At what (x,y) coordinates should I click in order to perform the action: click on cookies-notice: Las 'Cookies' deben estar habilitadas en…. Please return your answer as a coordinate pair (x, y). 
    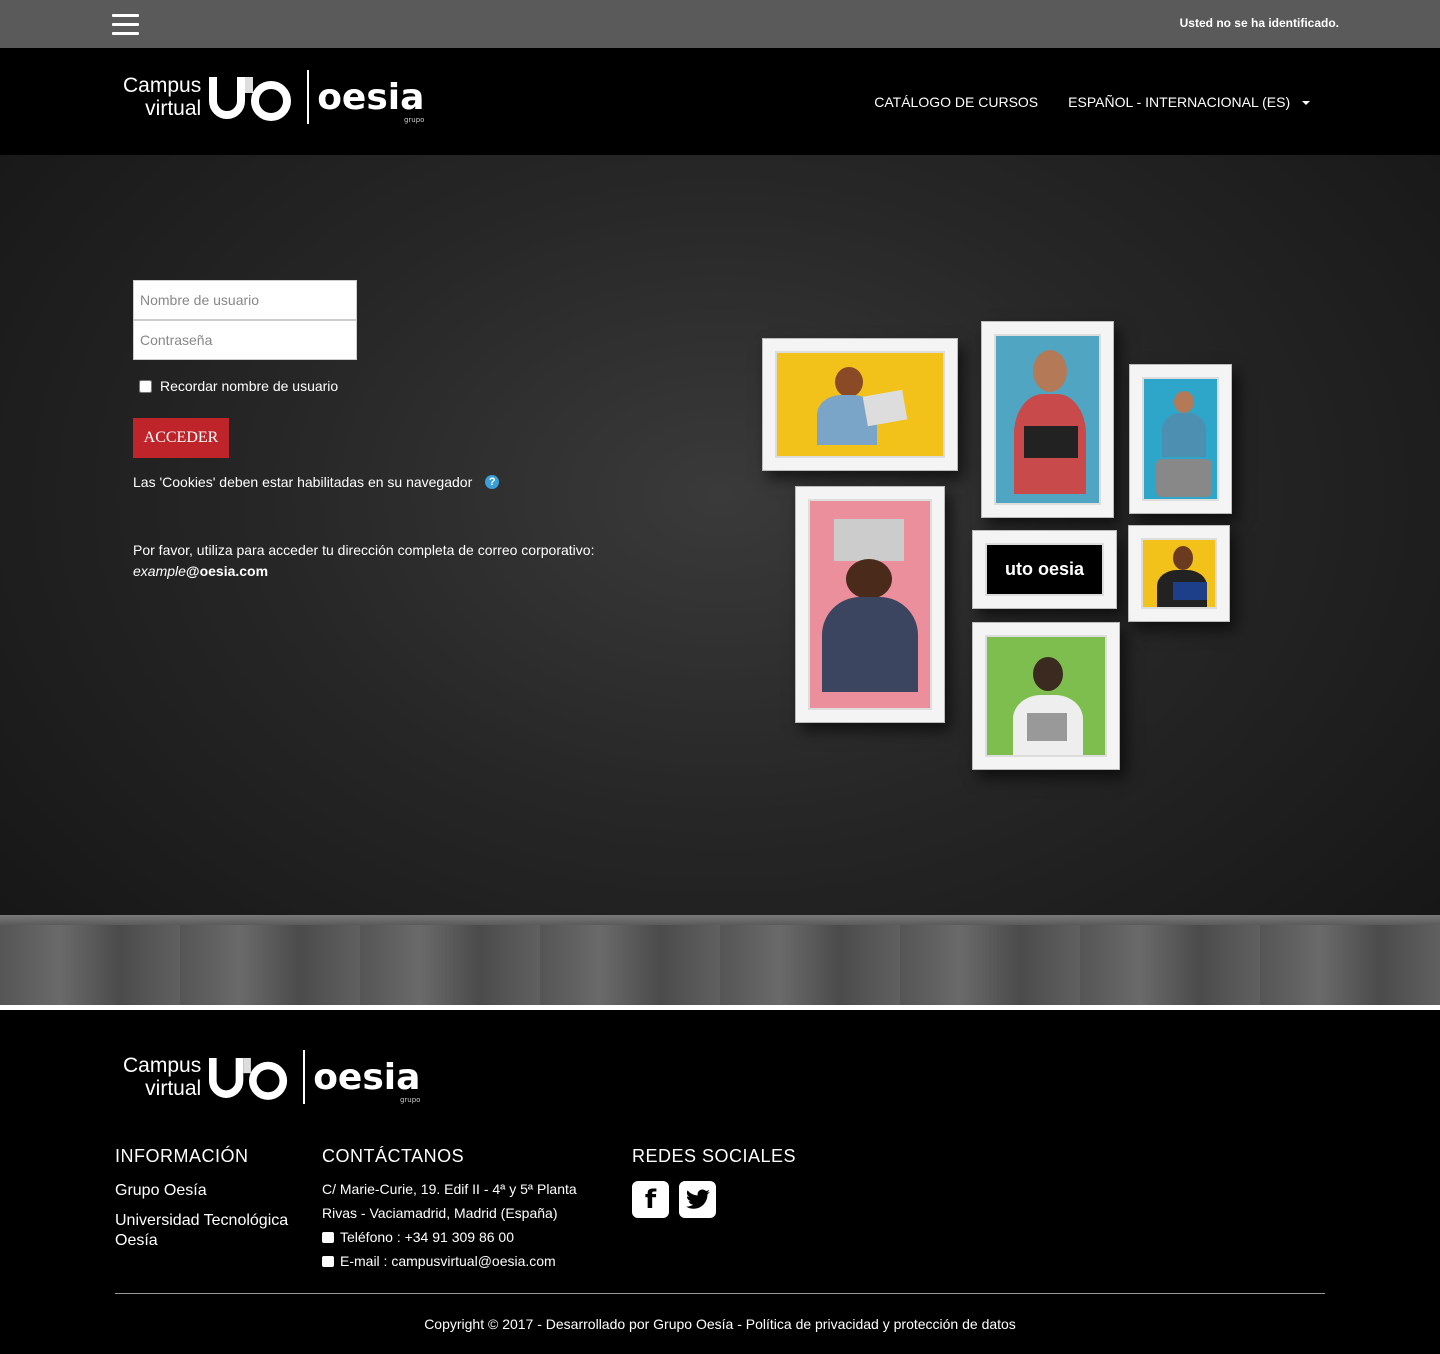
    Looking at the image, I should click on (363, 482).